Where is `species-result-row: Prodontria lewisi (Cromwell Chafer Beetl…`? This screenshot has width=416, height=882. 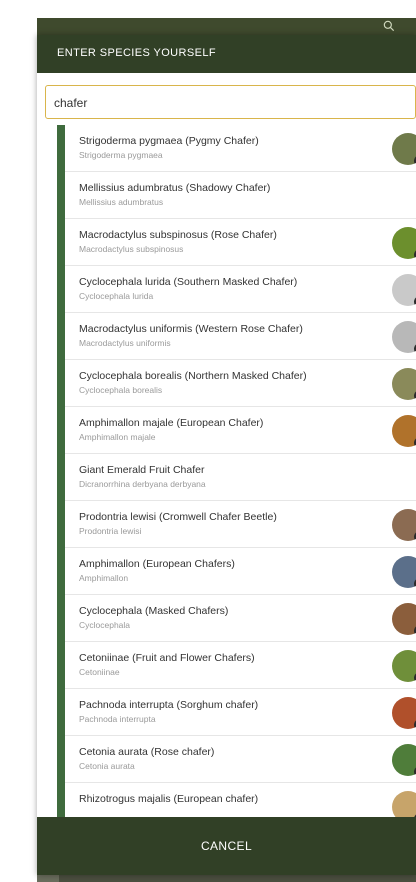
species-result-row: Prodontria lewisi (Cromwell Chafer Beetl… is located at coordinates (240, 524).